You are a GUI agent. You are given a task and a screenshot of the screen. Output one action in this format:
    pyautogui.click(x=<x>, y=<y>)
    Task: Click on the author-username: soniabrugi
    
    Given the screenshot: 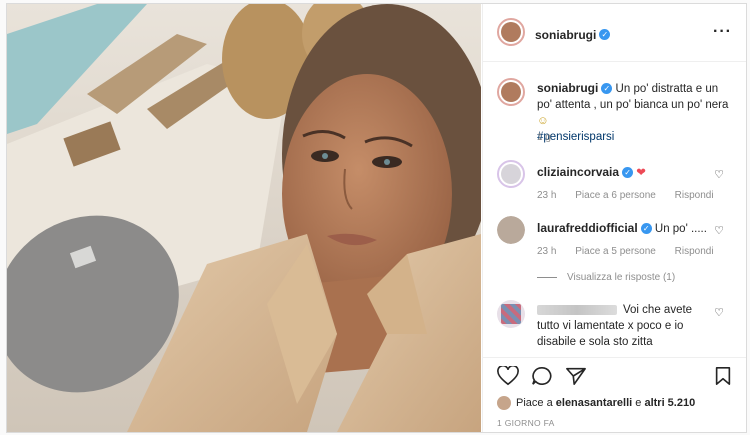 What is the action you would take?
    pyautogui.click(x=565, y=35)
    